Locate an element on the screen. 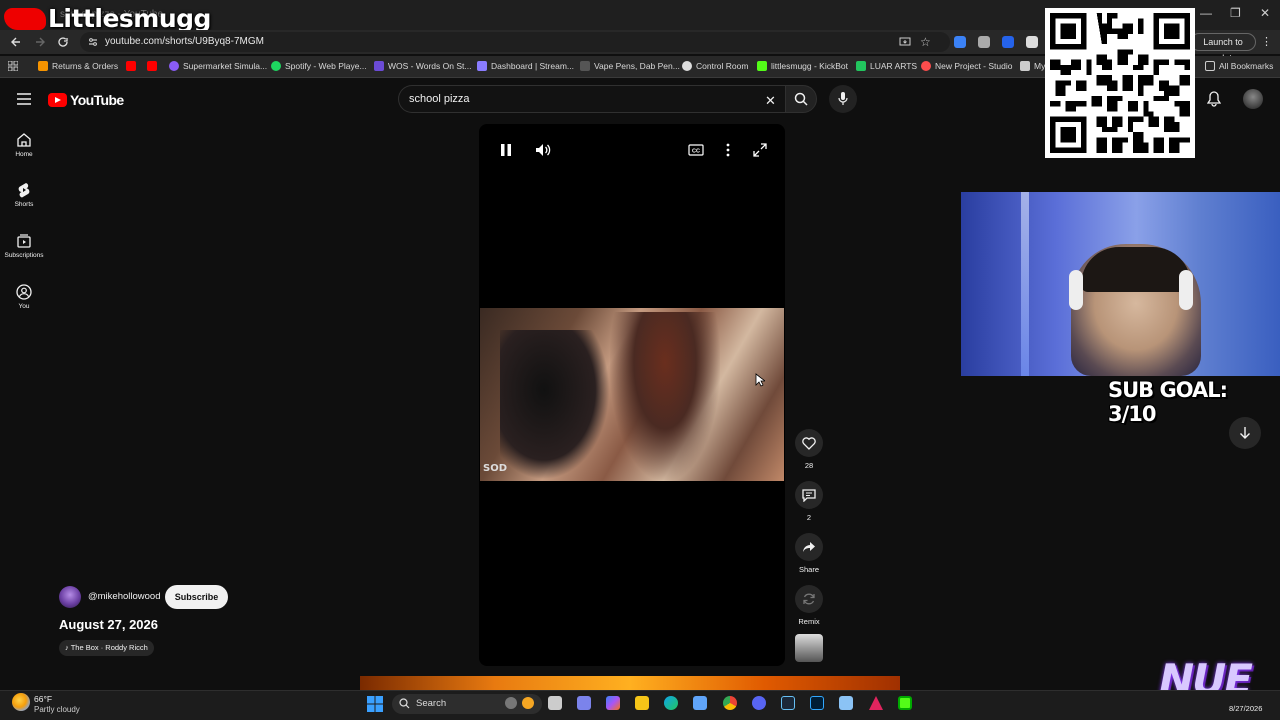  remix-button-circle is located at coordinates (809, 599).